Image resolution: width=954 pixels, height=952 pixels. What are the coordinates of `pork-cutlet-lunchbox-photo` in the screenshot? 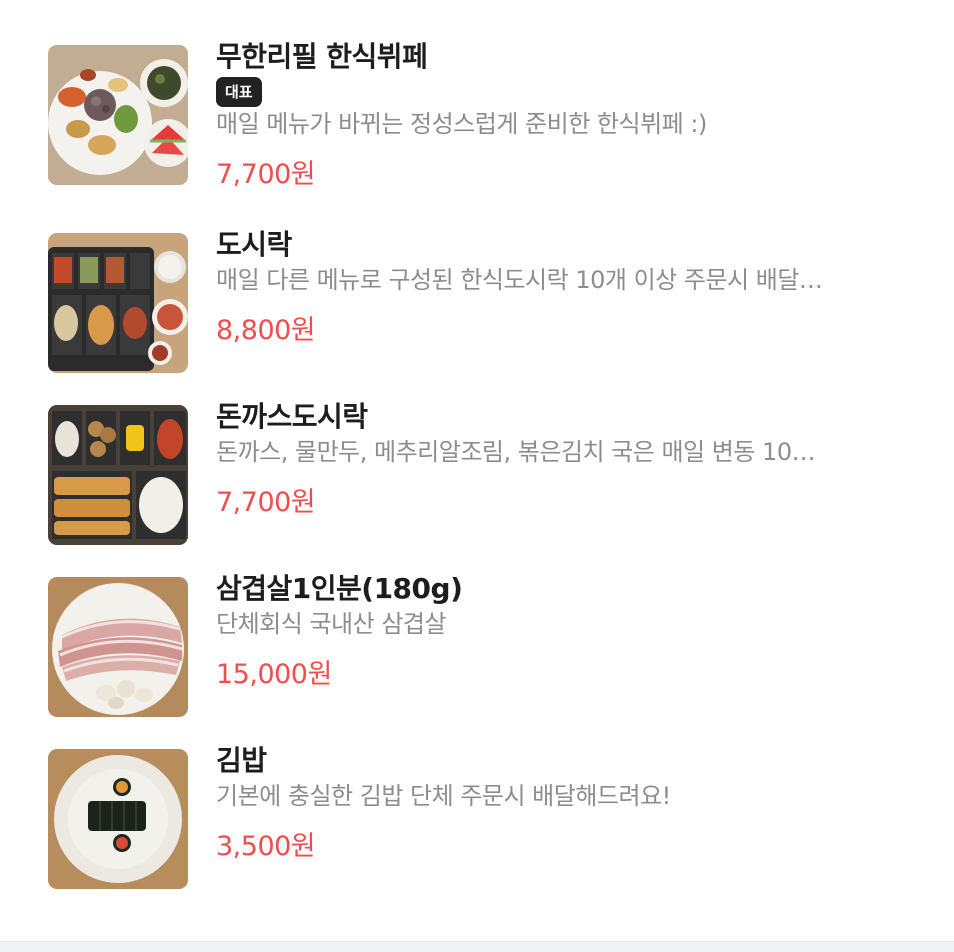 It's located at (118, 475).